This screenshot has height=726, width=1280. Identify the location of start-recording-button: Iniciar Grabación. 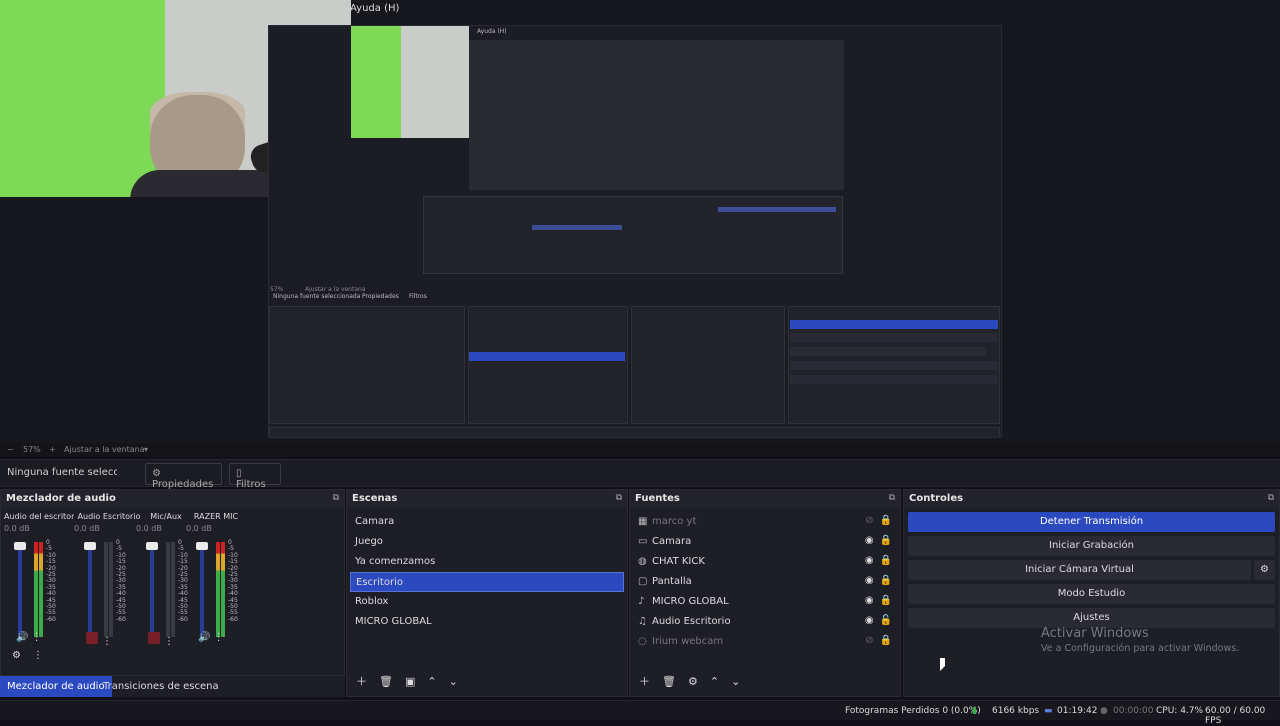
(1091, 546).